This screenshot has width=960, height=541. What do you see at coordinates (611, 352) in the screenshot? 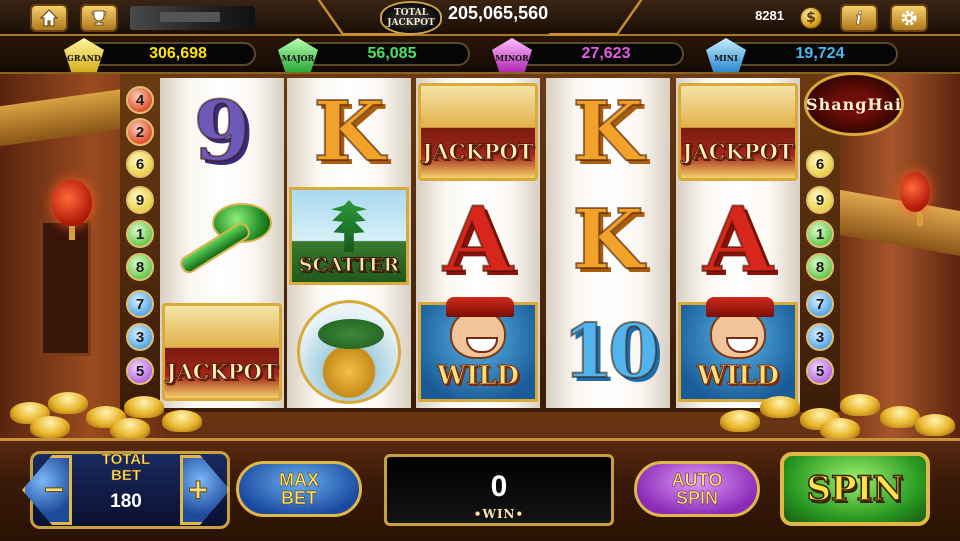
I see `reel-symbol: 10` at bounding box center [611, 352].